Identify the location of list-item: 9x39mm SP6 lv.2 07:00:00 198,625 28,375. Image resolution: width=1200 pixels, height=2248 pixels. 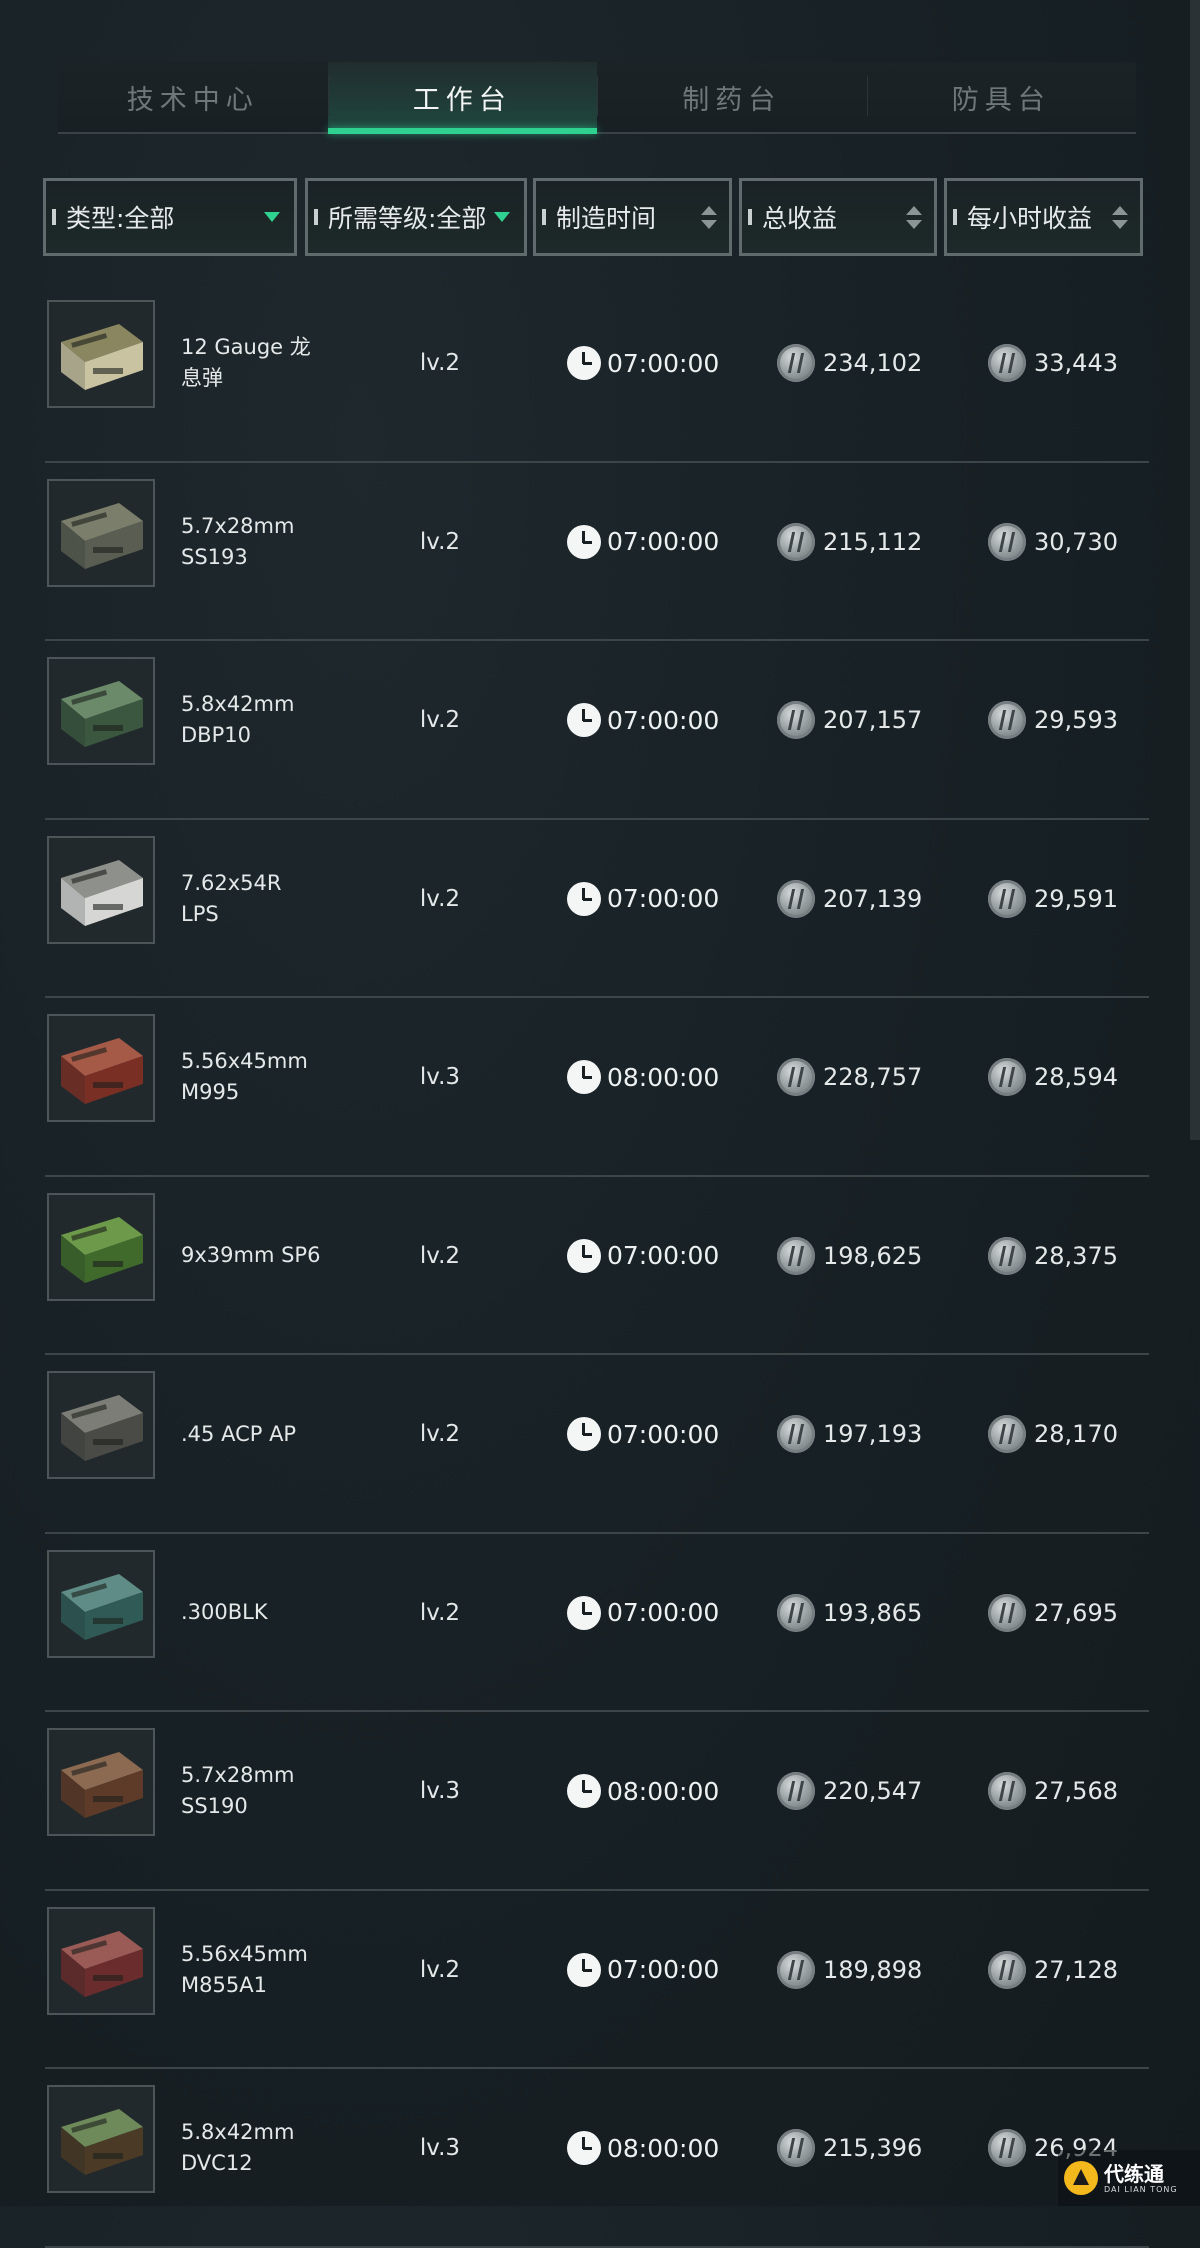
(597, 1266).